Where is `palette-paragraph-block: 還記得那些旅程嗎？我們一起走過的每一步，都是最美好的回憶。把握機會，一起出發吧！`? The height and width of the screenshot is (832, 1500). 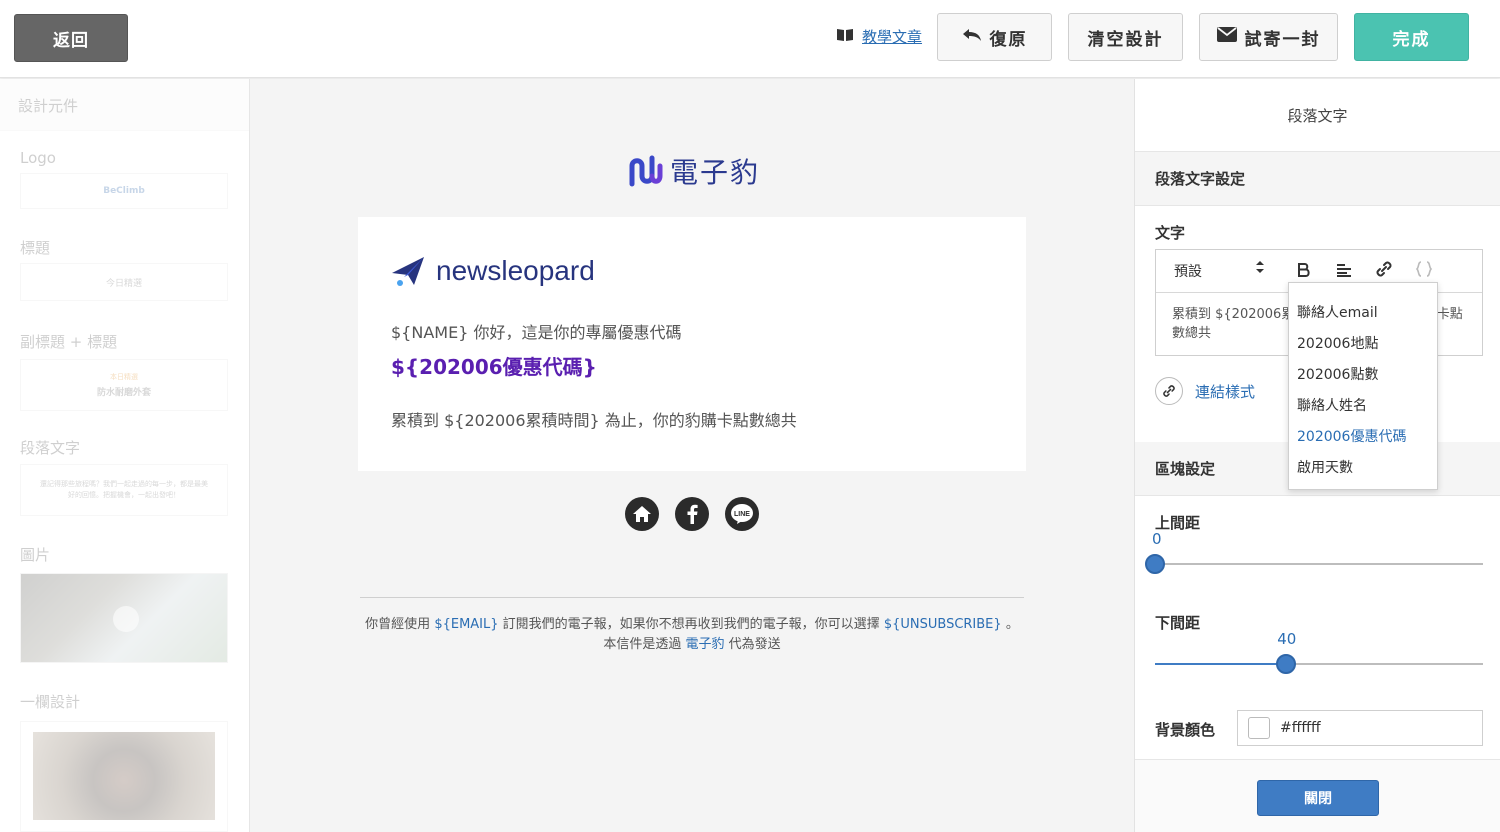 palette-paragraph-block: 還記得那些旅程嗎？我們一起走過的每一步，都是最美好的回憶。把握機會，一起出發吧！ is located at coordinates (124, 490).